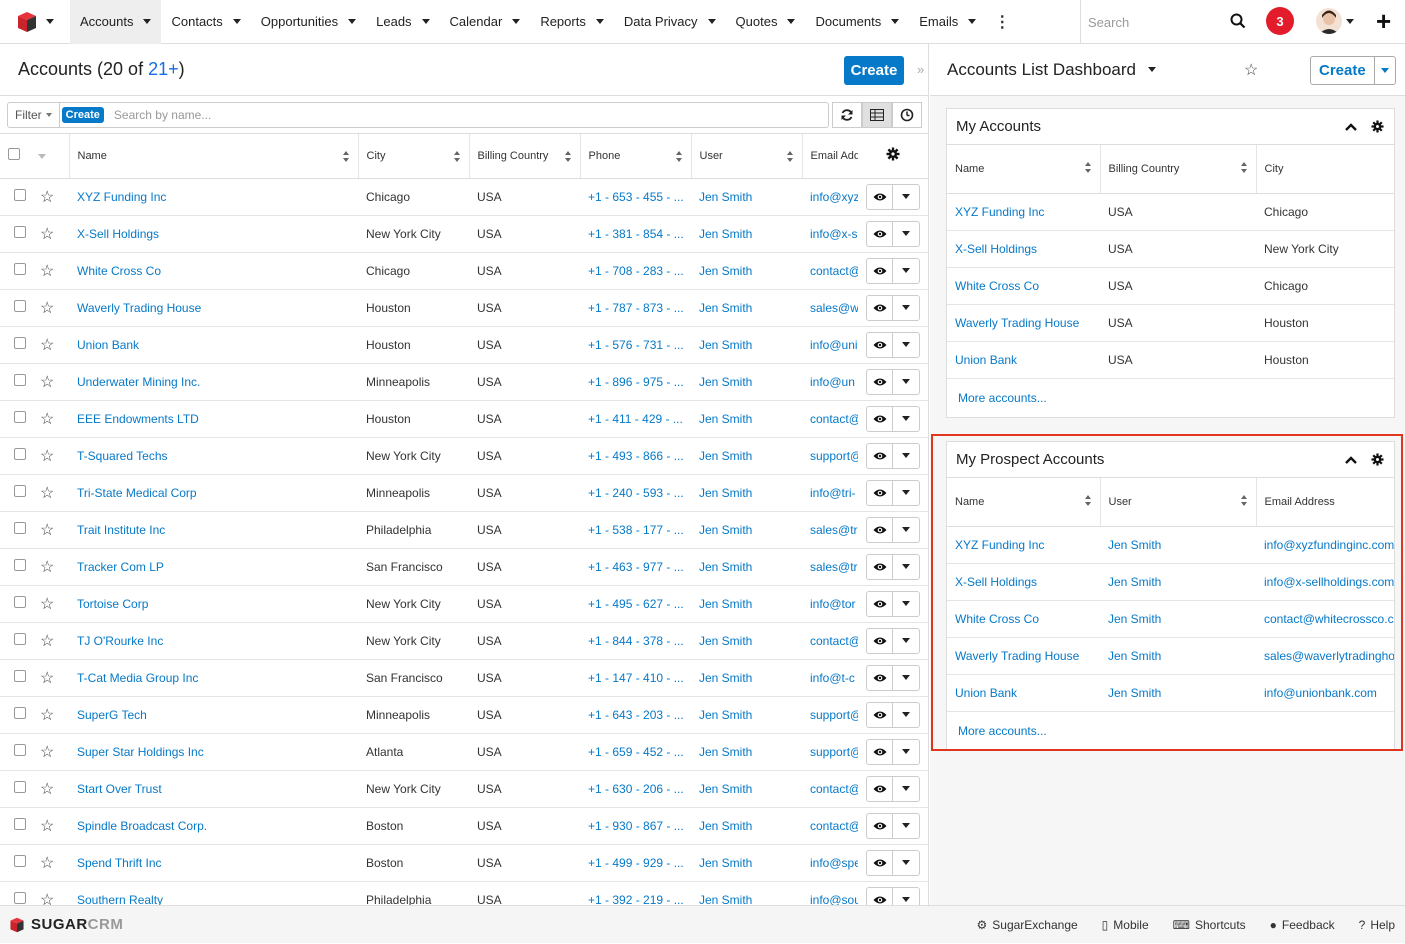 This screenshot has width=1405, height=944. I want to click on email-link: info@t-c, so click(832, 678).